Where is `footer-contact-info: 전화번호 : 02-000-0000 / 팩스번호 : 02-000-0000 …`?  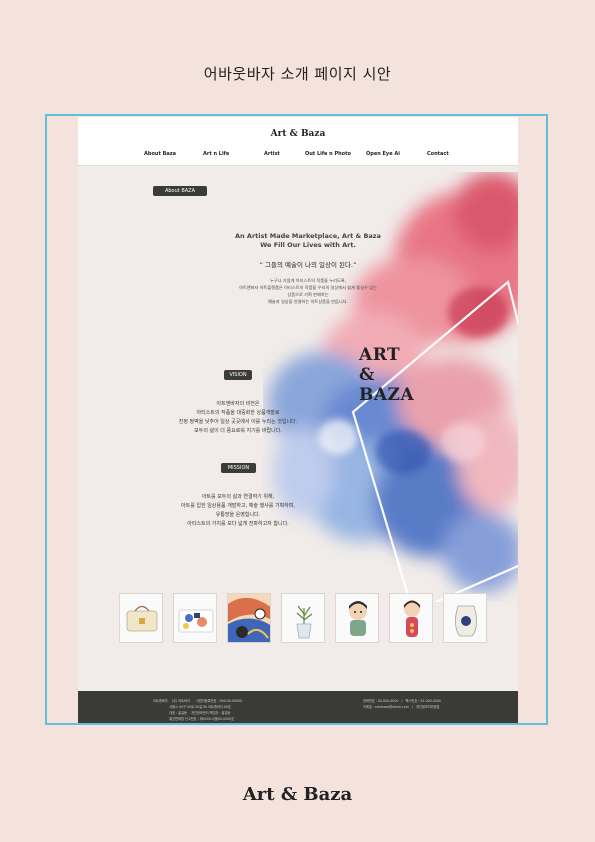 footer-contact-info: 전화번호 : 02-000-0000 / 팩스번호 : 02-000-0000 … is located at coordinates (402, 704).